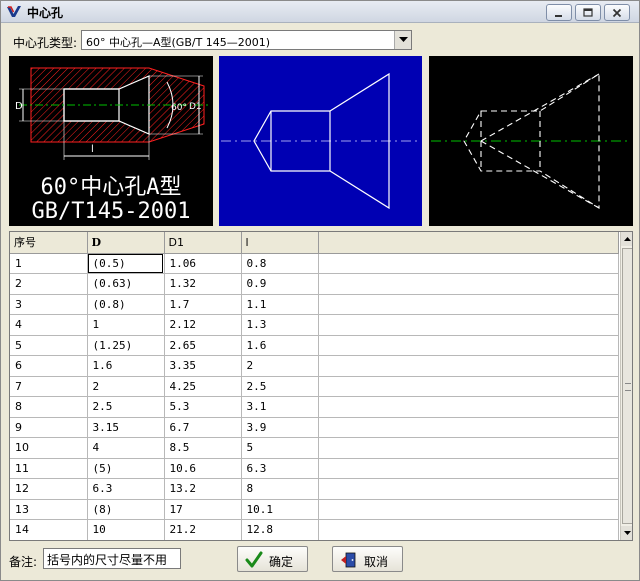 This screenshot has height=581, width=640. I want to click on row-index-cell: 1, so click(49, 263).